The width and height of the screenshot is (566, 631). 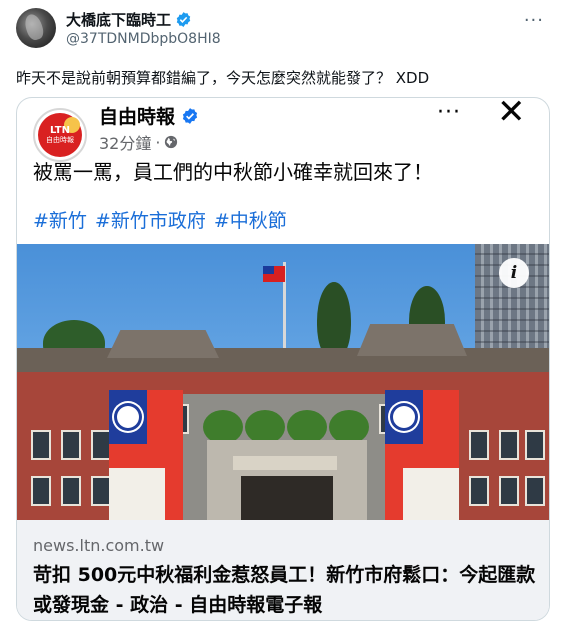 I want to click on link-domain: news.ltn.com.tw, so click(x=99, y=545).